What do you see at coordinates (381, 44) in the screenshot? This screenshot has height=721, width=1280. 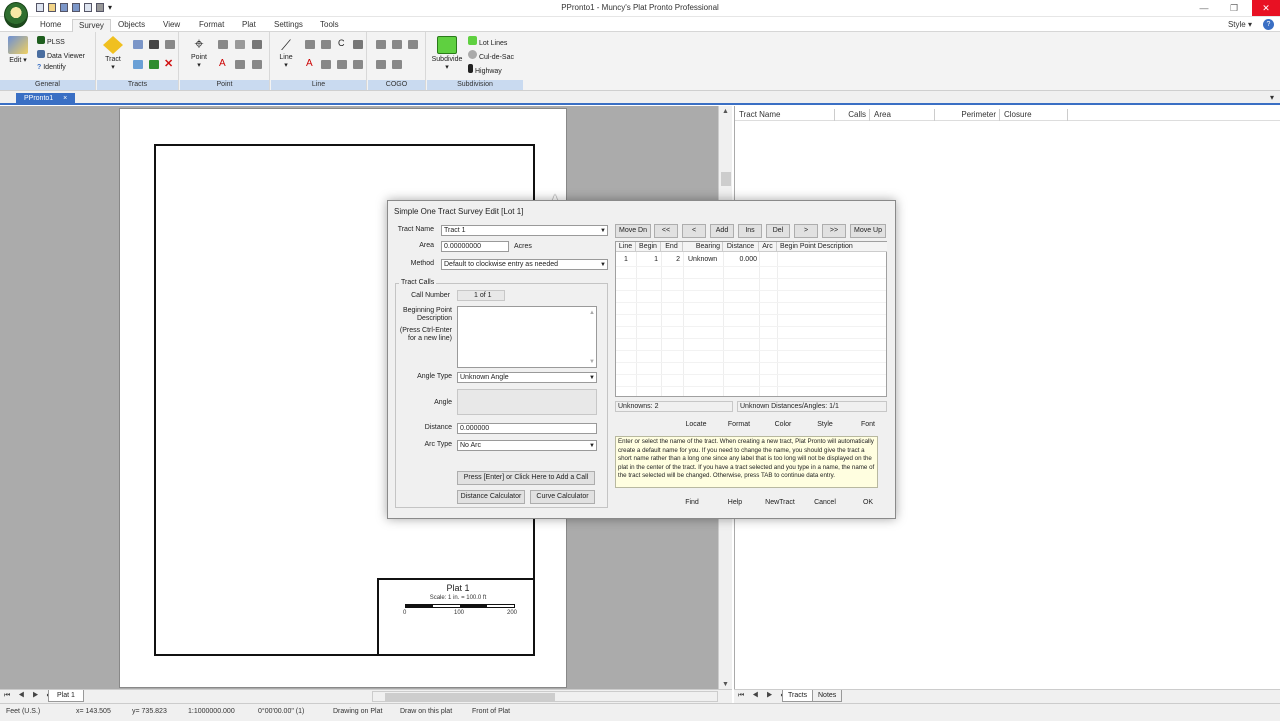 I see `cogo-intersect-icon` at bounding box center [381, 44].